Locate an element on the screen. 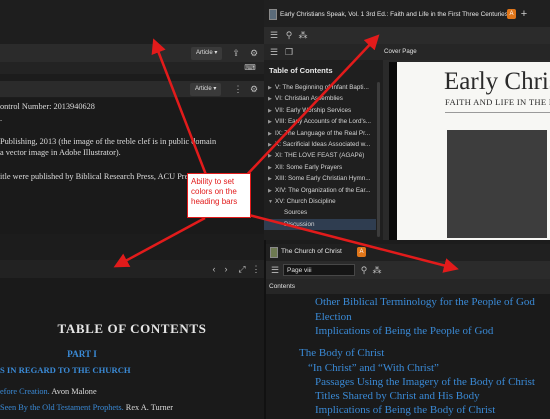  pages-icon: ❐ is located at coordinates (289, 52).